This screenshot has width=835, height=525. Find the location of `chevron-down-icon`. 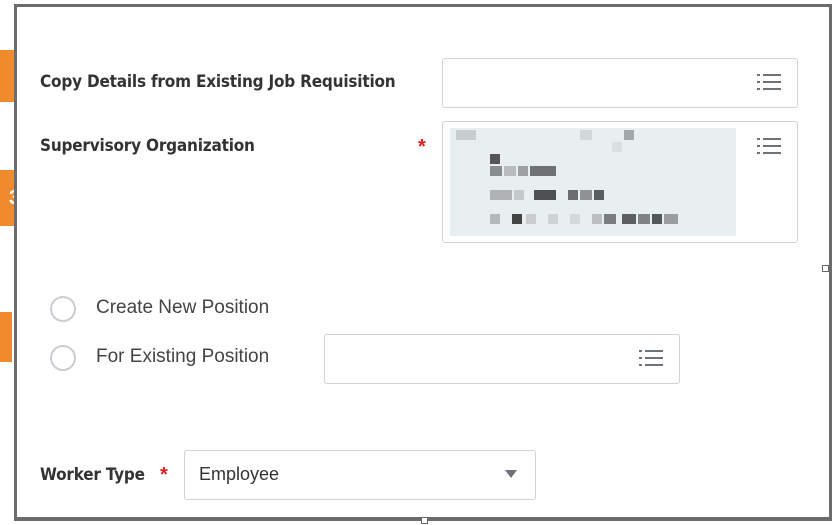

chevron-down-icon is located at coordinates (511, 474).